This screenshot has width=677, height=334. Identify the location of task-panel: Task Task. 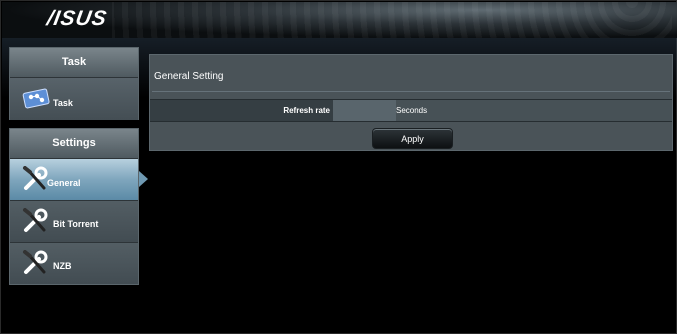
(74, 83).